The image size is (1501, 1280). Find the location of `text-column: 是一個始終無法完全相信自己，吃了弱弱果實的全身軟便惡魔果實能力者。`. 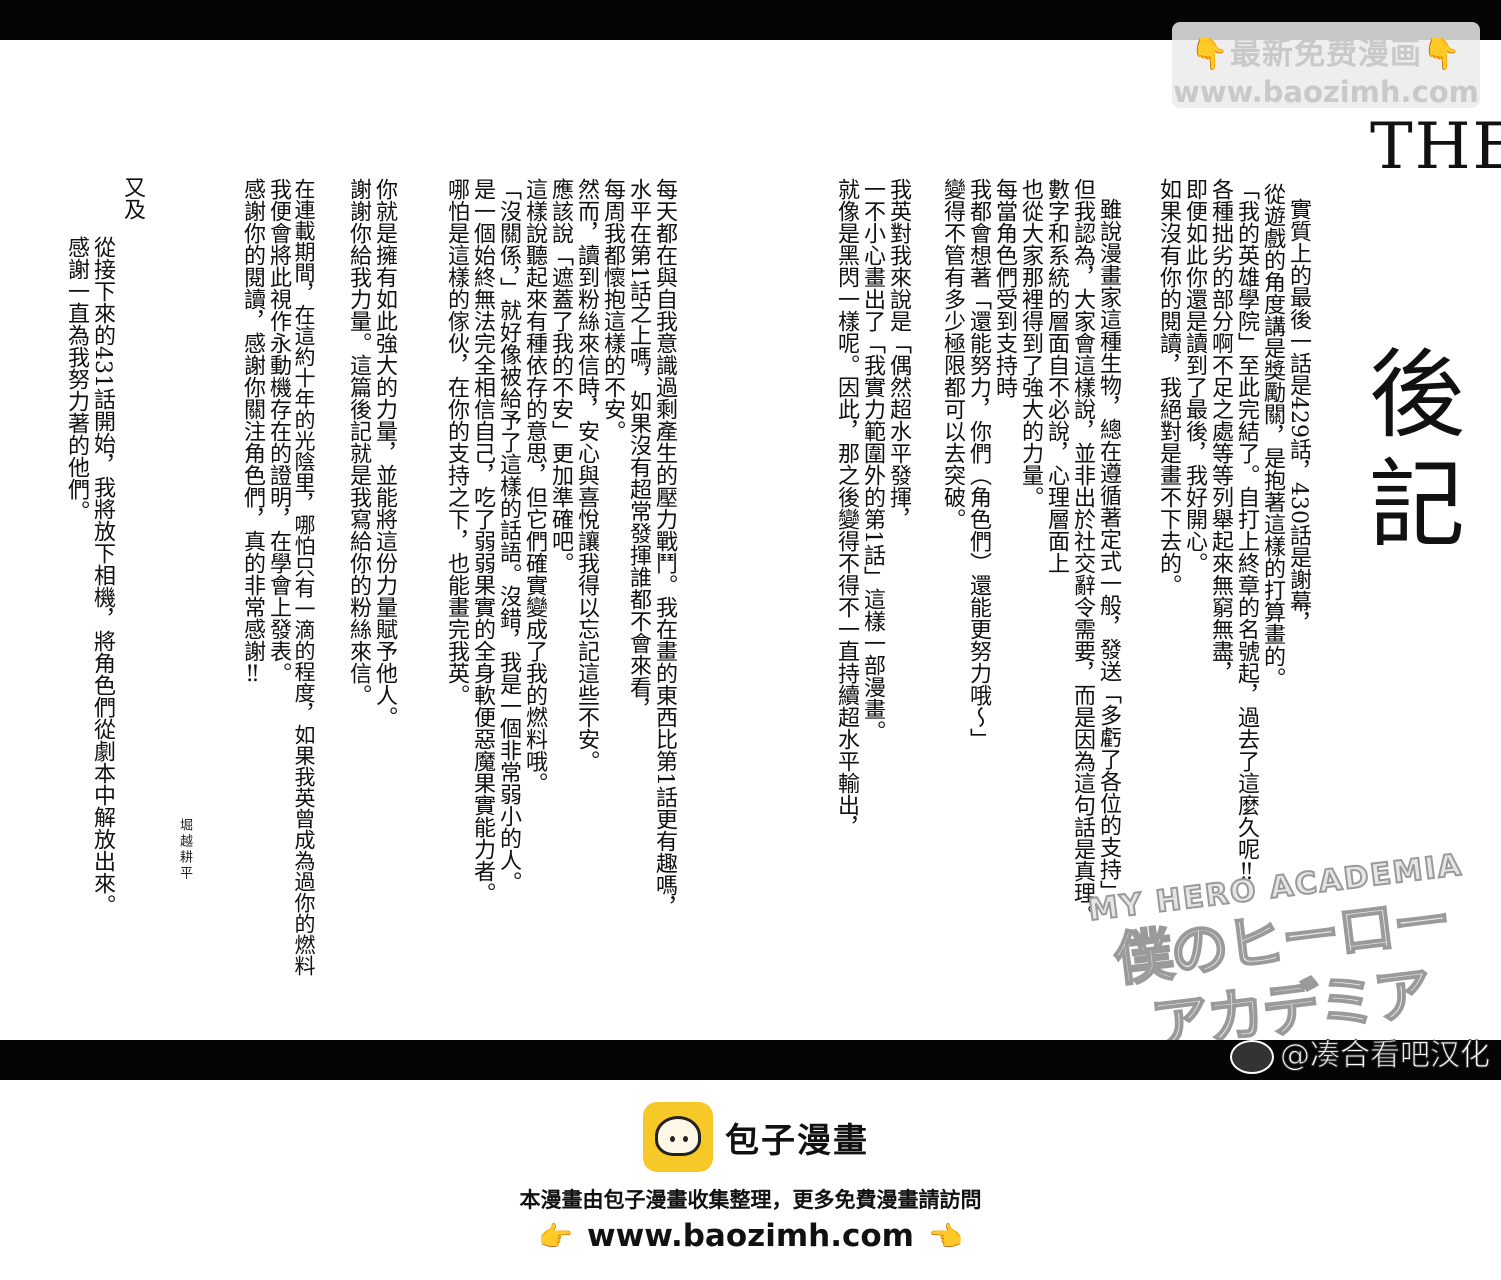

text-column: 是一個始終無法完全相信自己，吃了弱弱果實的全身軟便惡魔果實能力者。 is located at coordinates (482, 541).